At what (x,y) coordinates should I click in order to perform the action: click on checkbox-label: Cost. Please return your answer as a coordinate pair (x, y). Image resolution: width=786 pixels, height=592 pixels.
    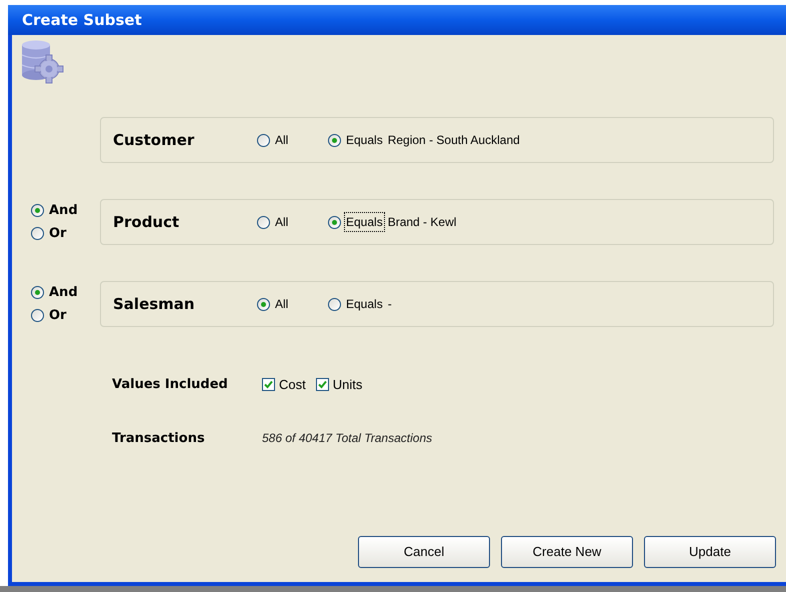
    Looking at the image, I should click on (292, 385).